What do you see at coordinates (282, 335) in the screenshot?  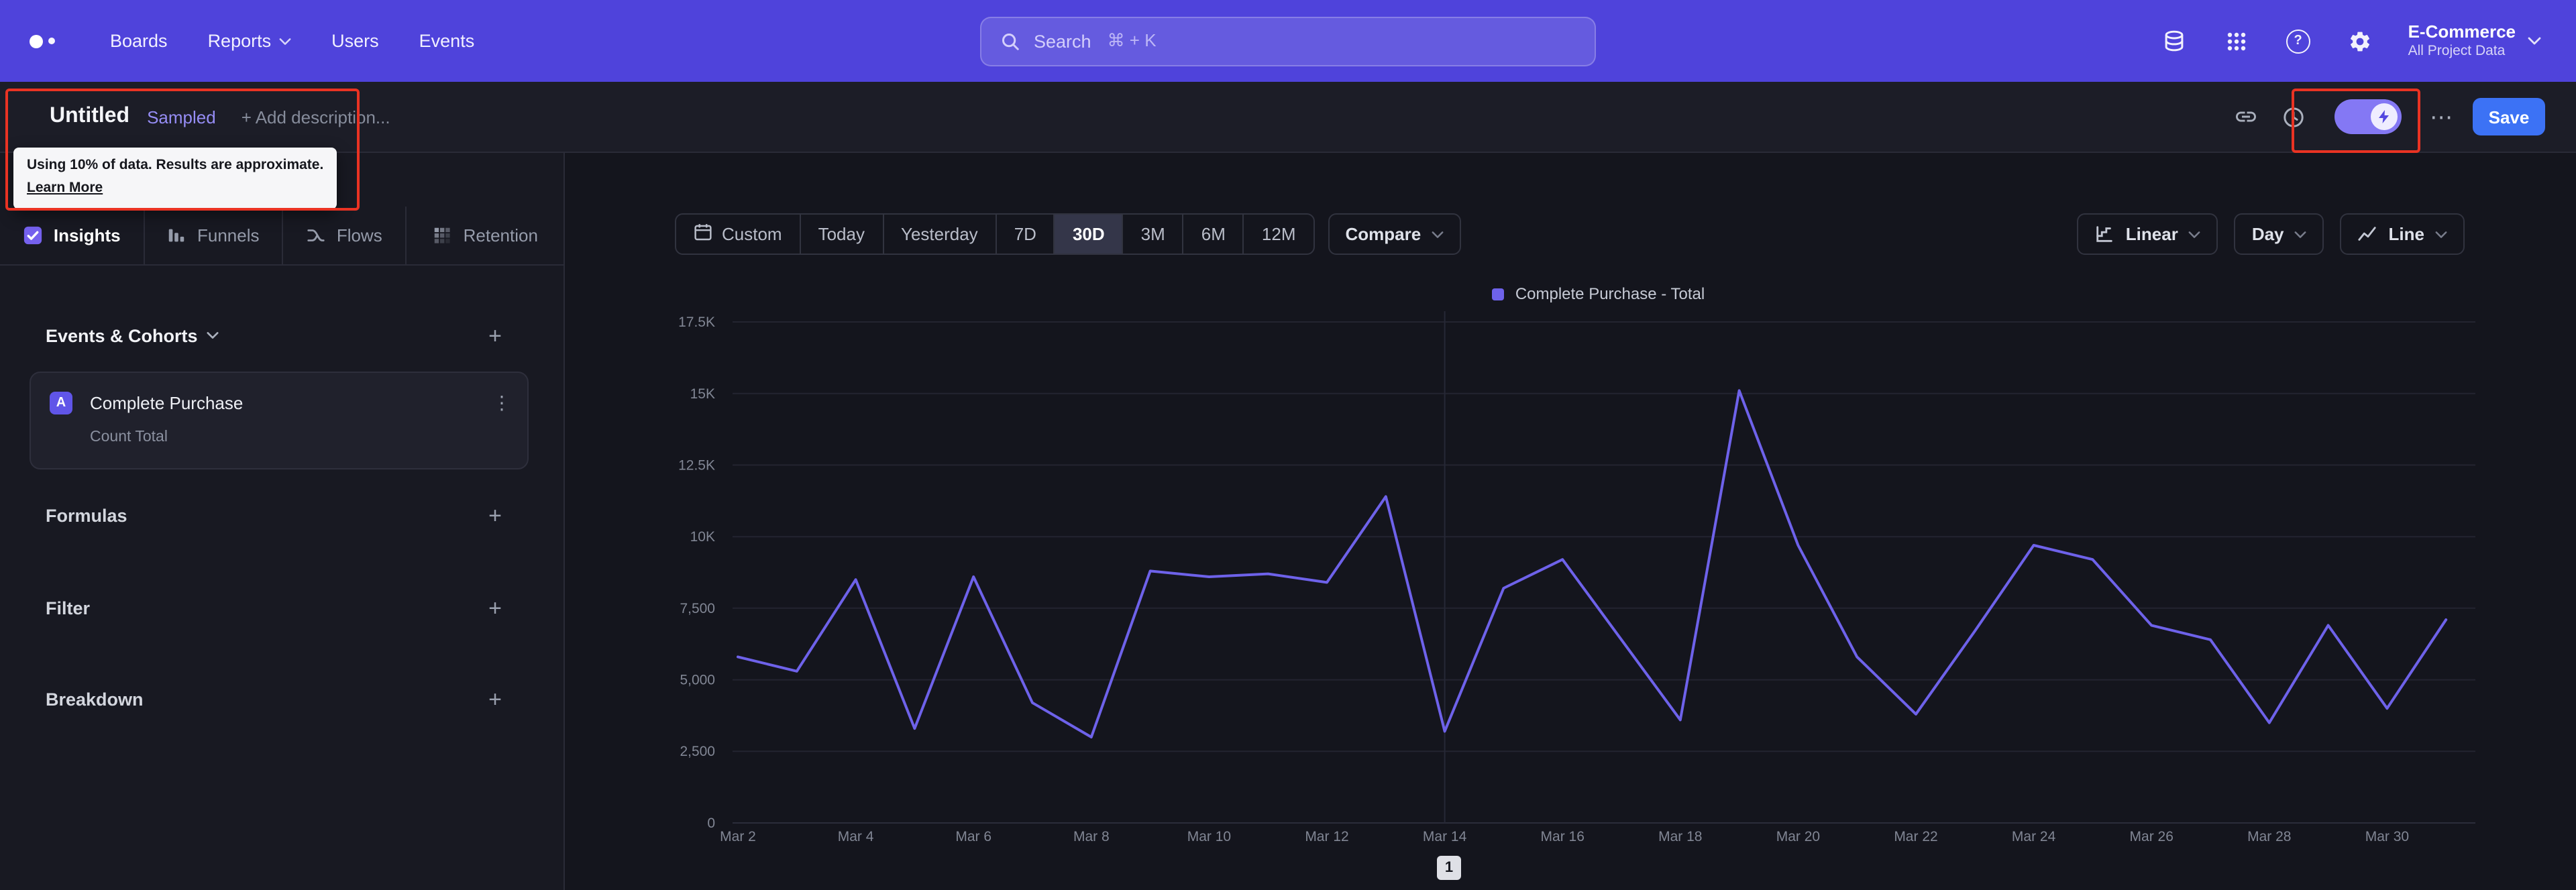 I see `events-cohorts-header: Events & Cohorts +` at bounding box center [282, 335].